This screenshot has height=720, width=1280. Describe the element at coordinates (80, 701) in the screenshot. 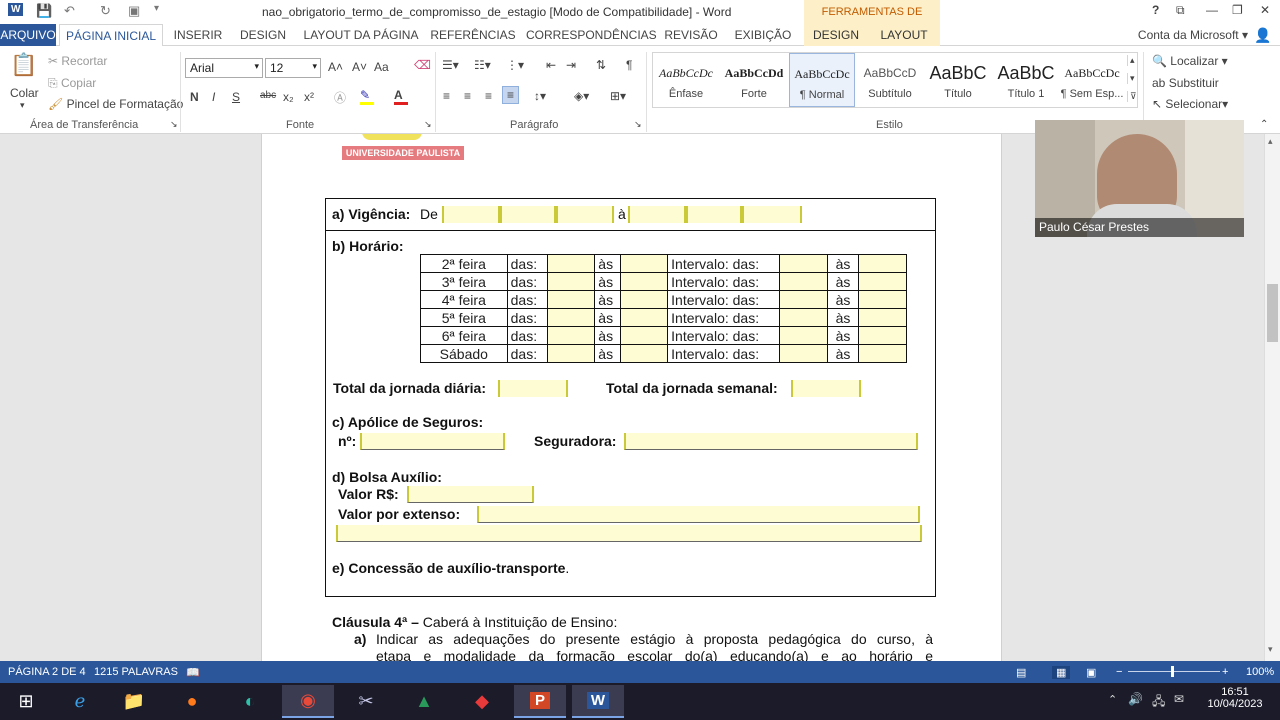

I see `internet-explorer-icon: ℯ` at that location.